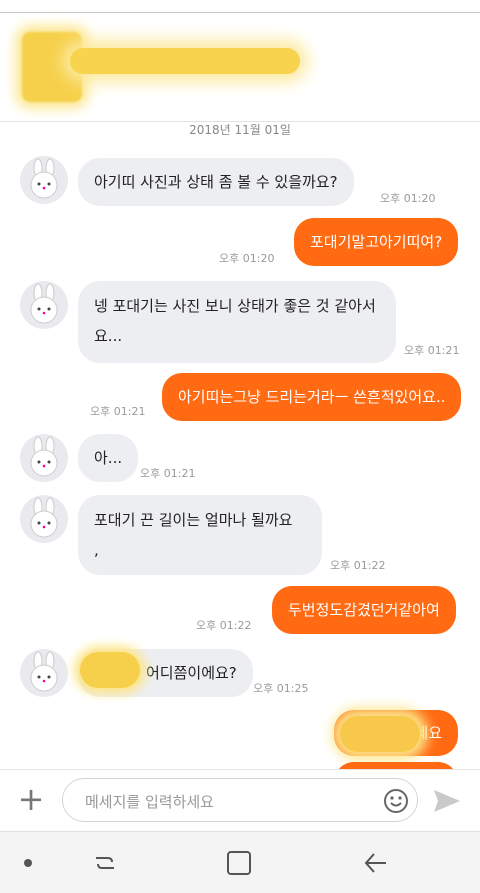 Image resolution: width=480 pixels, height=893 pixels. Describe the element at coordinates (380, 734) in the screenshot. I see `redacted-text` at that location.